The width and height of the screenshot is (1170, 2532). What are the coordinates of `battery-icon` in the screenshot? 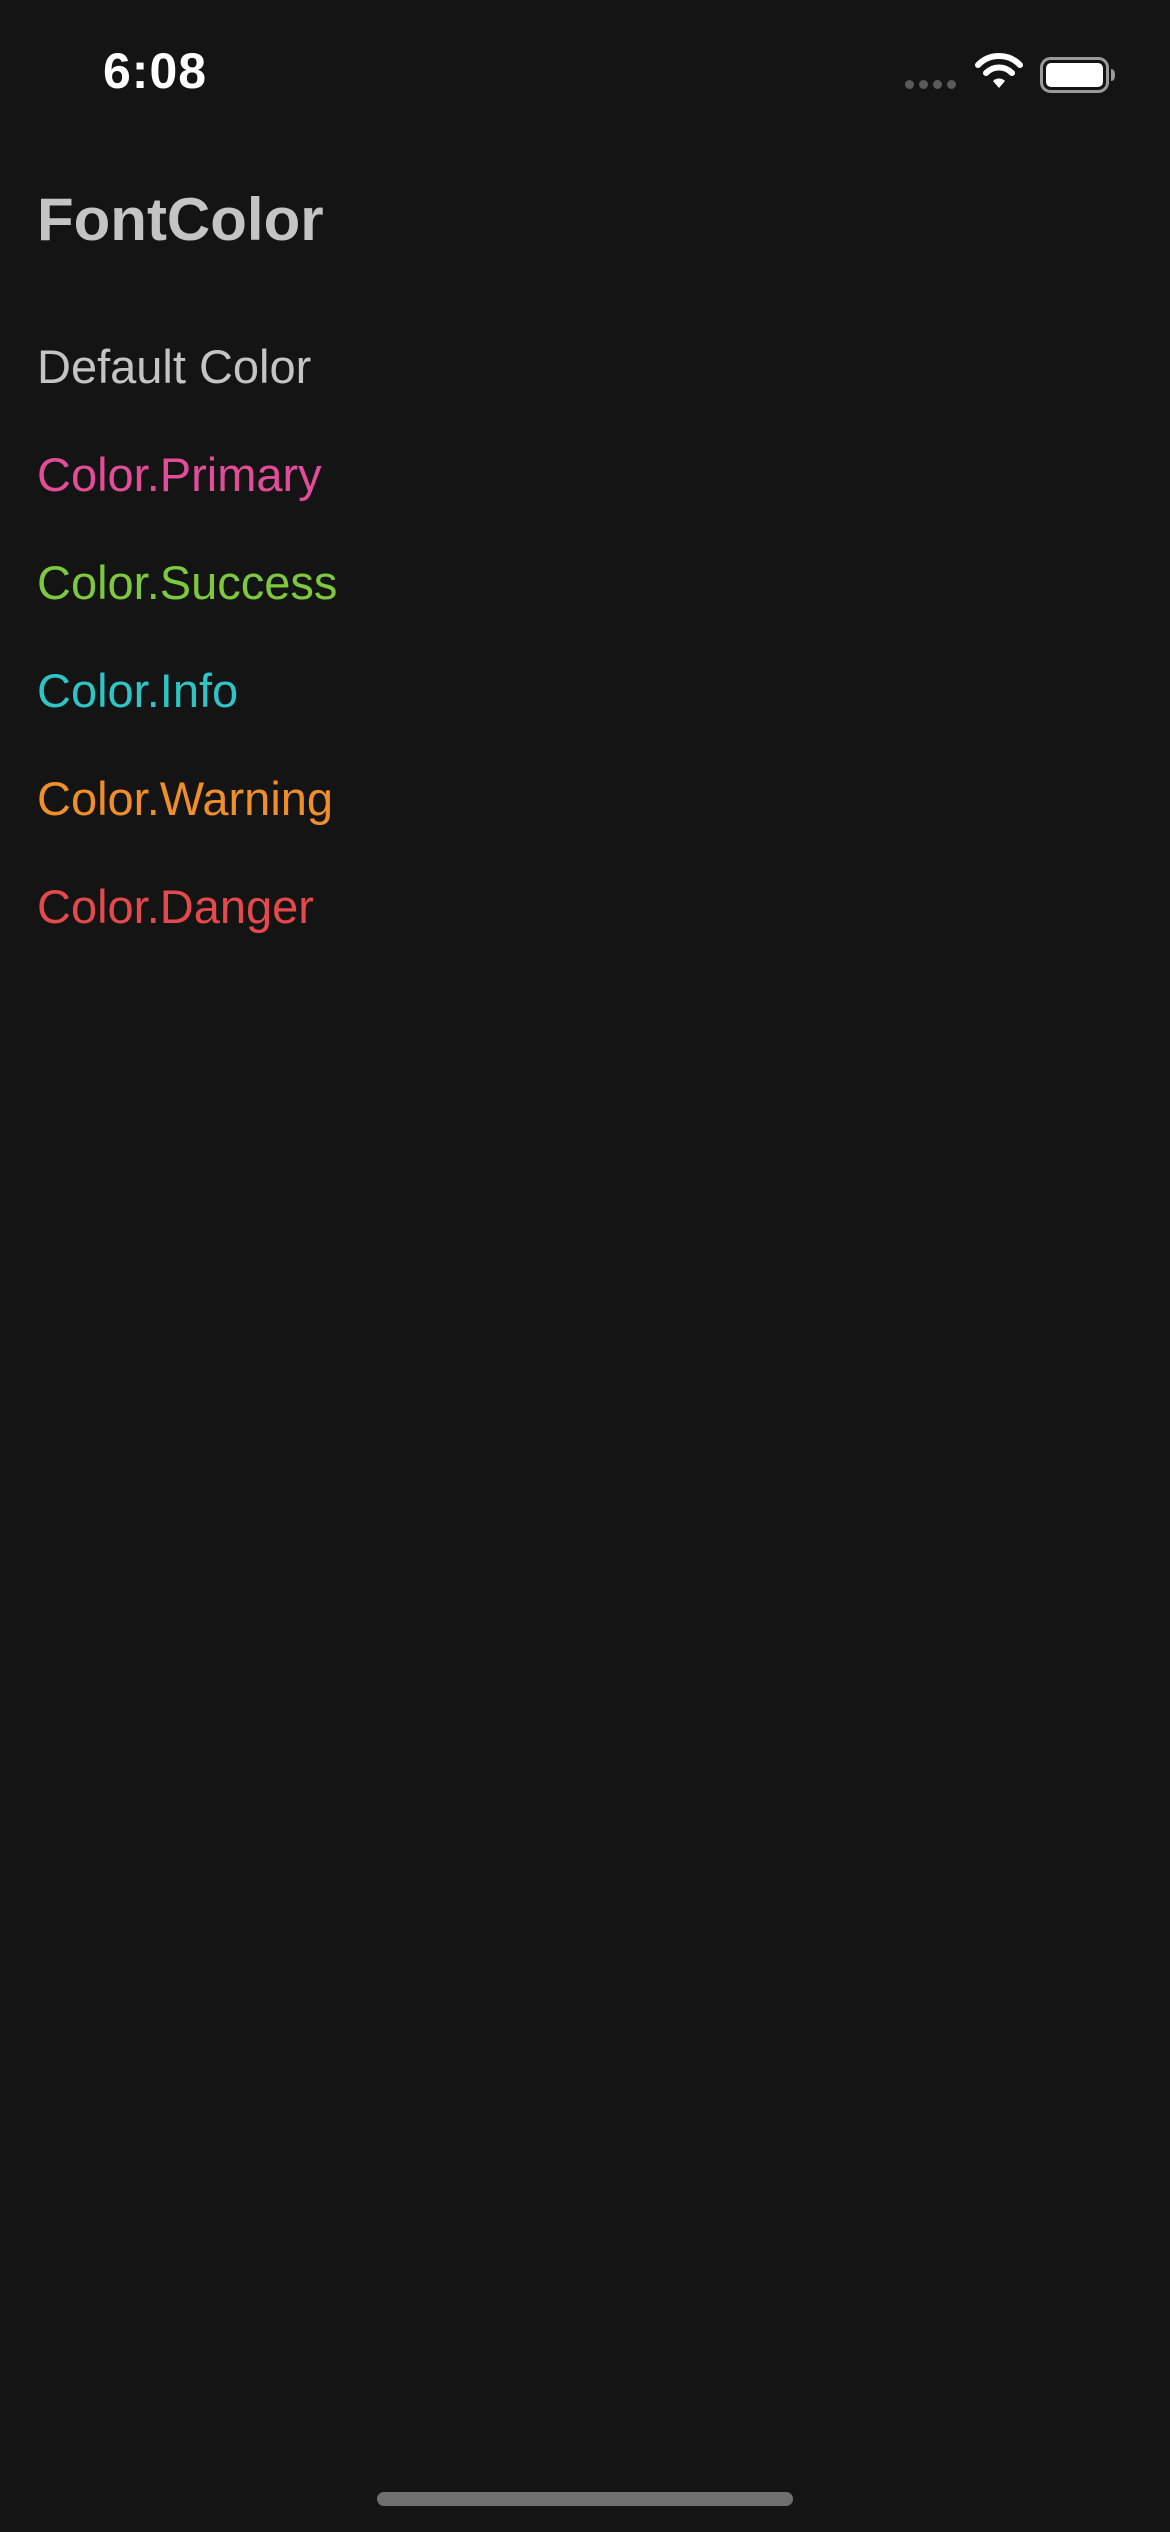 It's located at (1077, 75).